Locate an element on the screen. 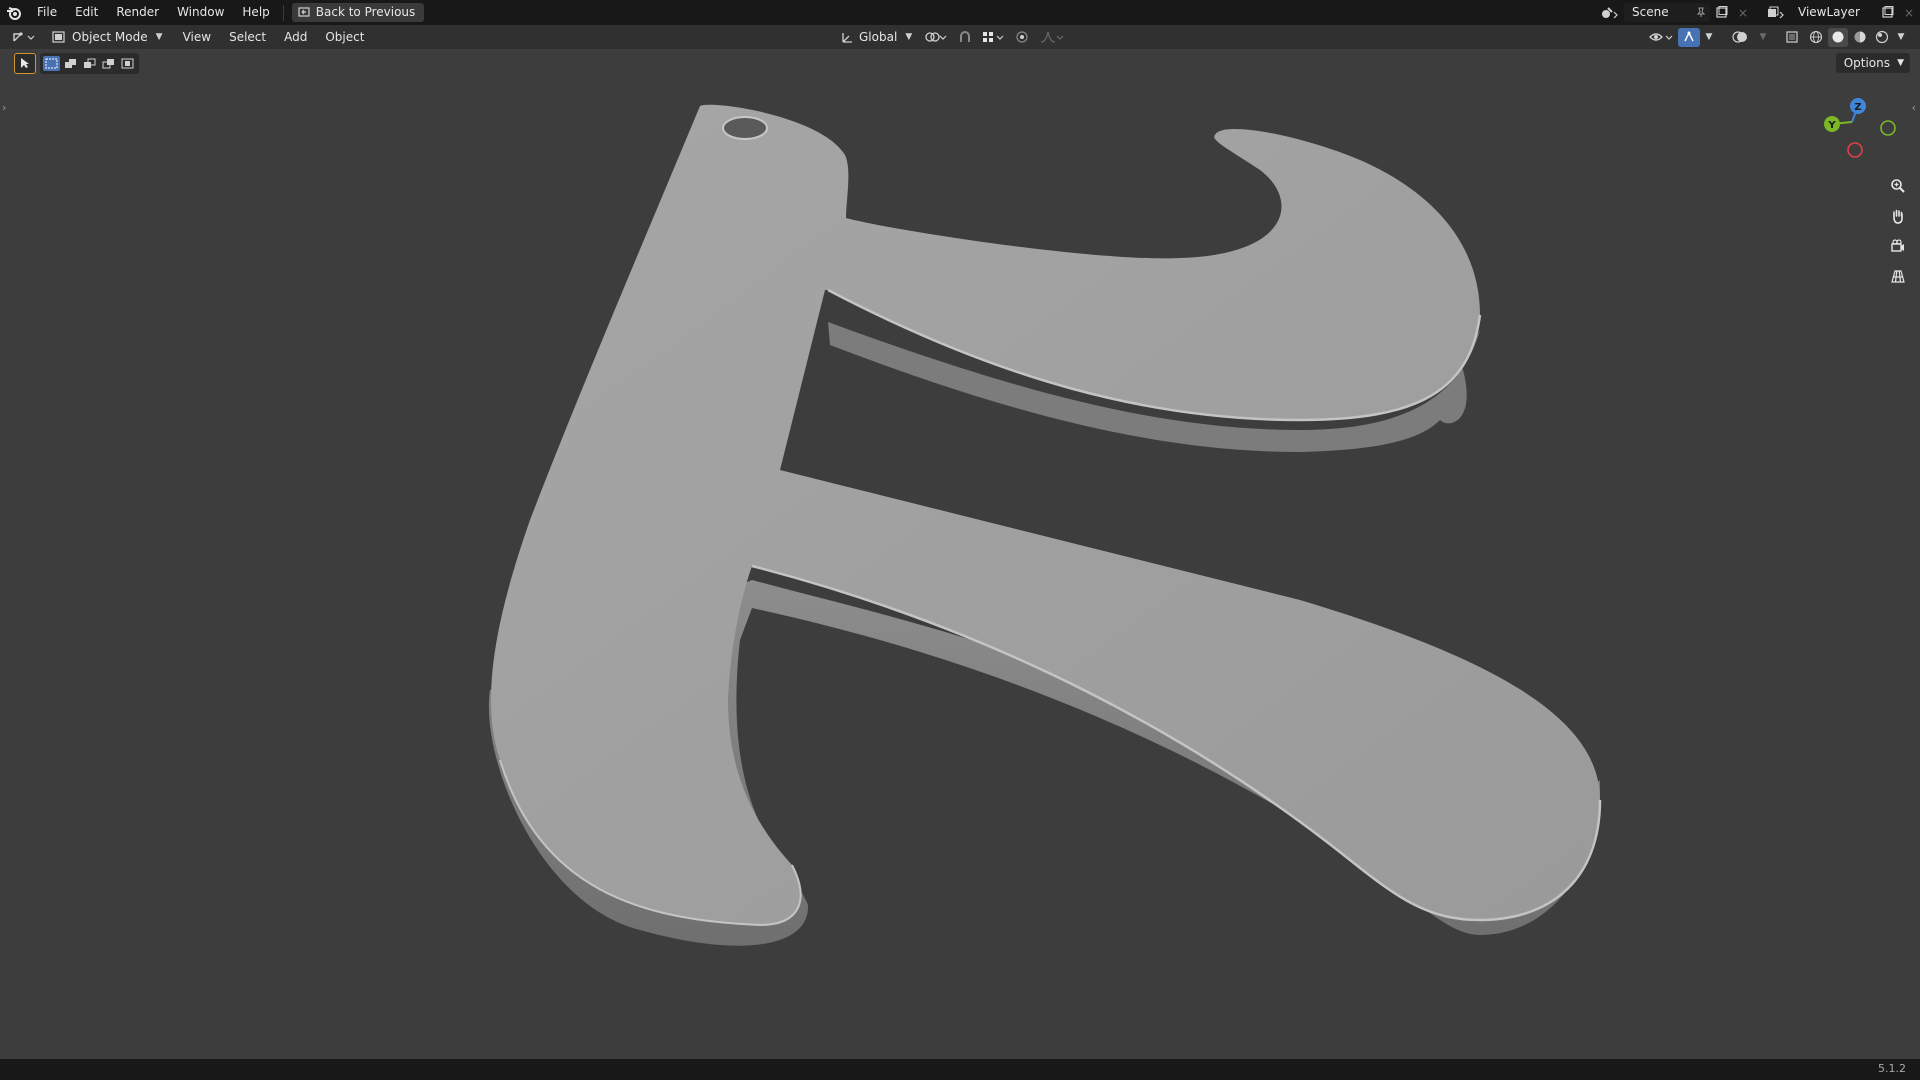  menu-render: Render is located at coordinates (137, 12).